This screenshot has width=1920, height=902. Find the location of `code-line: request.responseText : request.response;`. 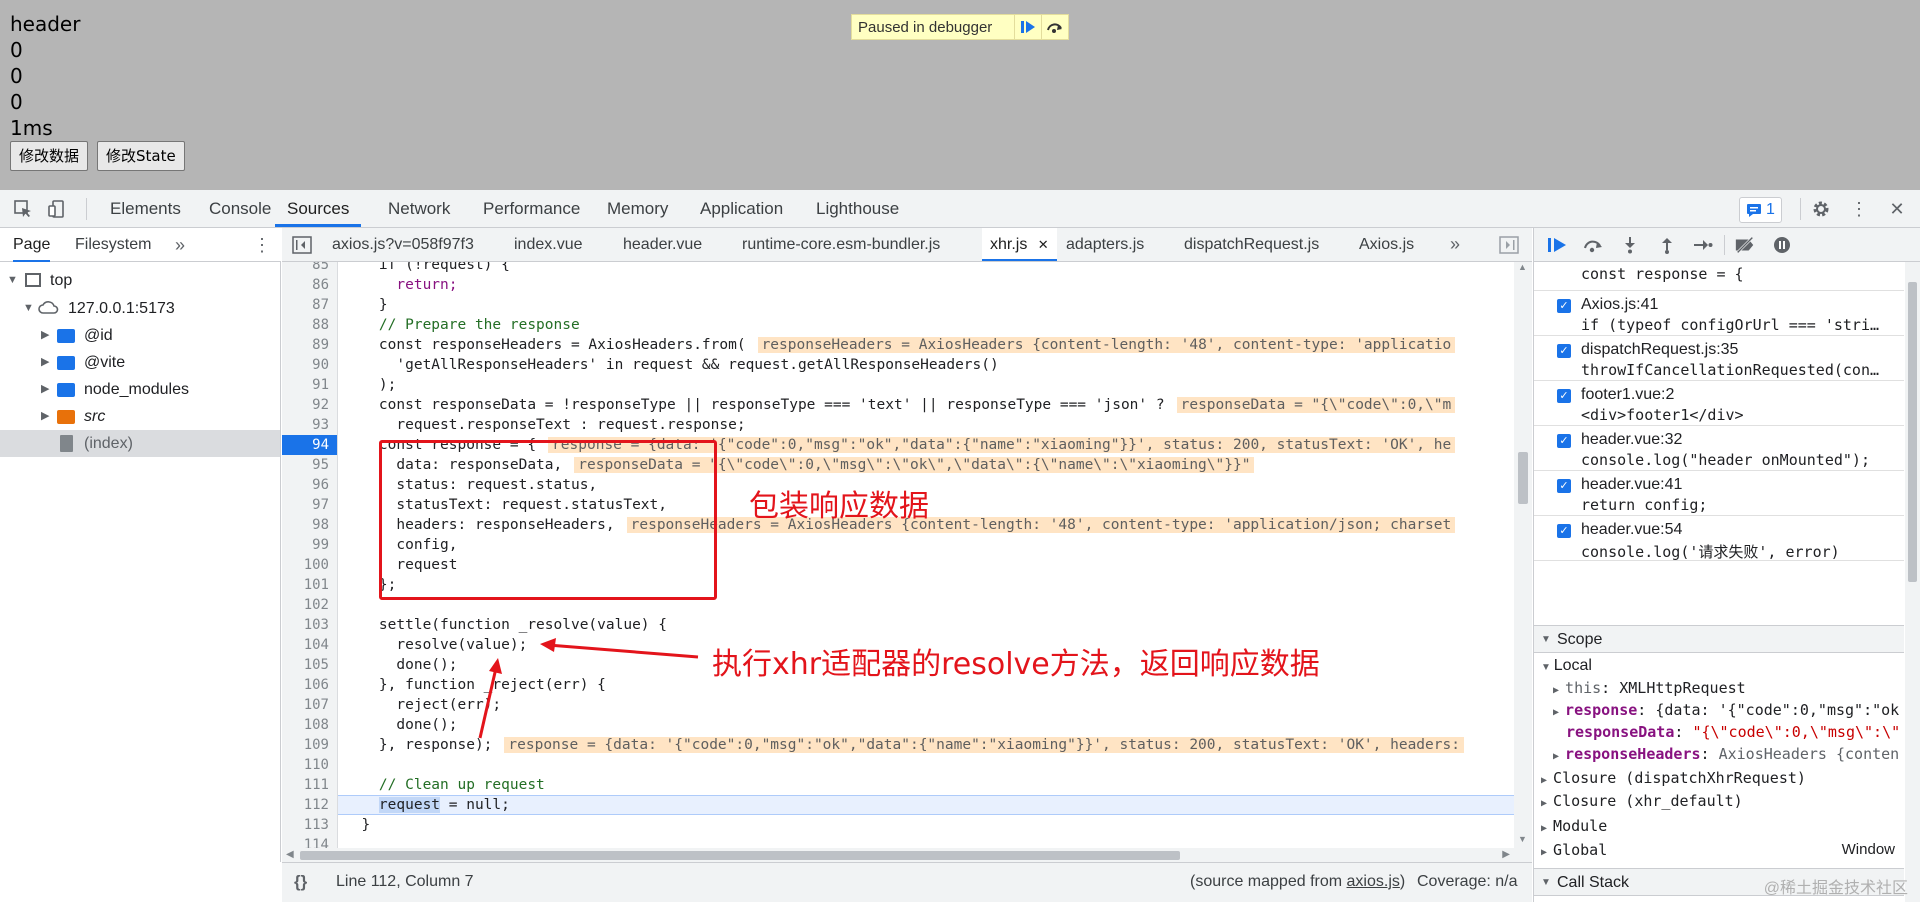

code-line: request.responseText : request.response; is located at coordinates (541, 425).